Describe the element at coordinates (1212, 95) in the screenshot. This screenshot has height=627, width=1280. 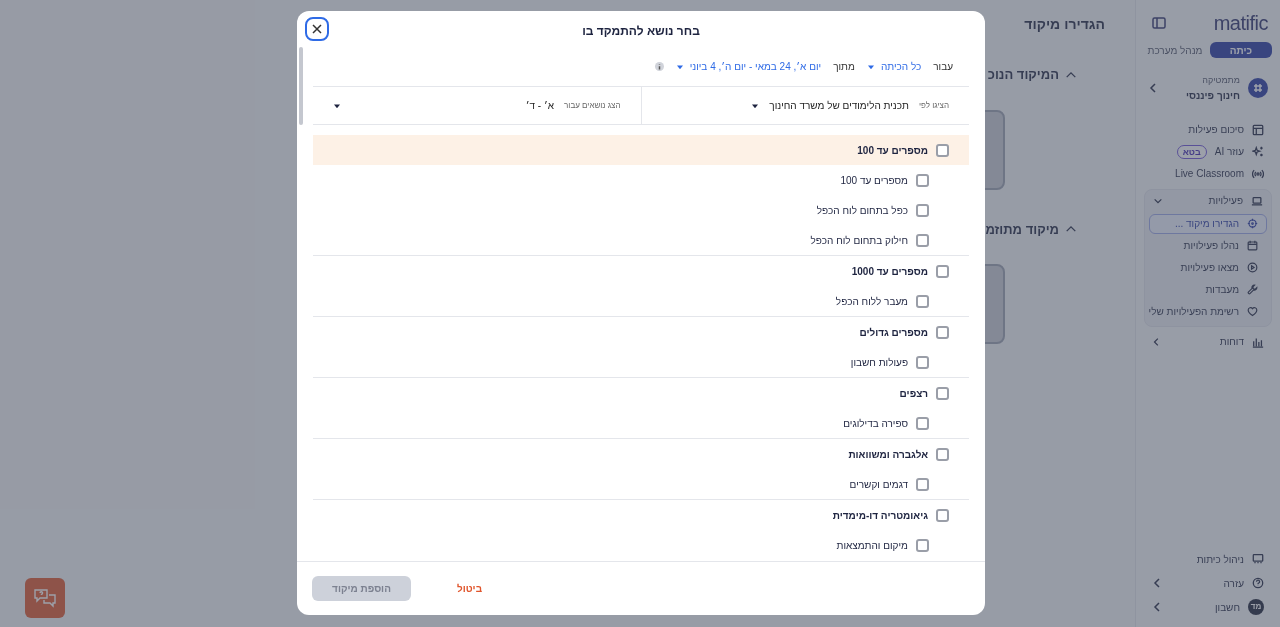
I see `class-name: חינוך פיננסי` at that location.